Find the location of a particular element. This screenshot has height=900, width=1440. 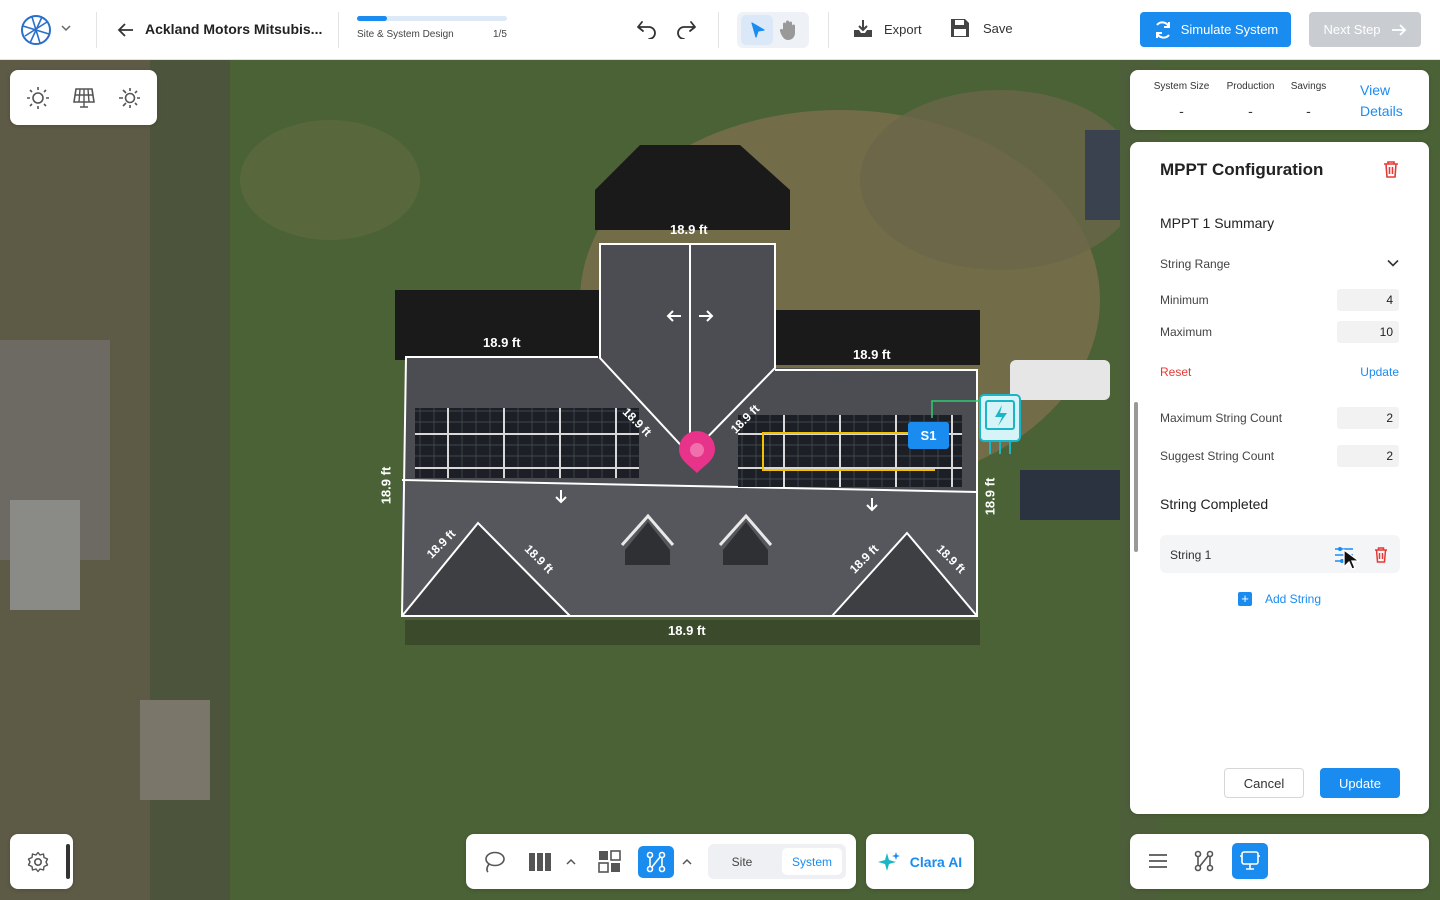

bottom-toolbar: Site System is located at coordinates (661, 861).